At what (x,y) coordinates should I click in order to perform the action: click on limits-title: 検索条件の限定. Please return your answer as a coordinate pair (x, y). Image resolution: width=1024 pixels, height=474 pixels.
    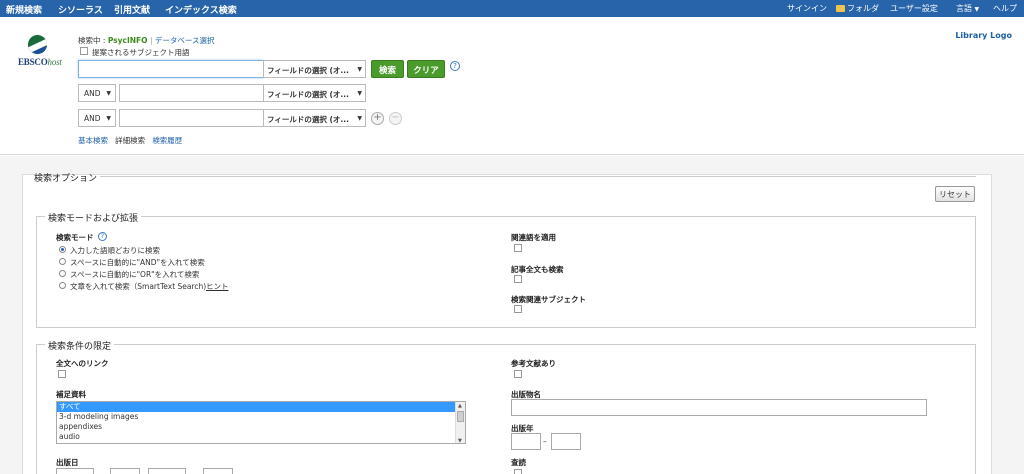
    Looking at the image, I should click on (80, 345).